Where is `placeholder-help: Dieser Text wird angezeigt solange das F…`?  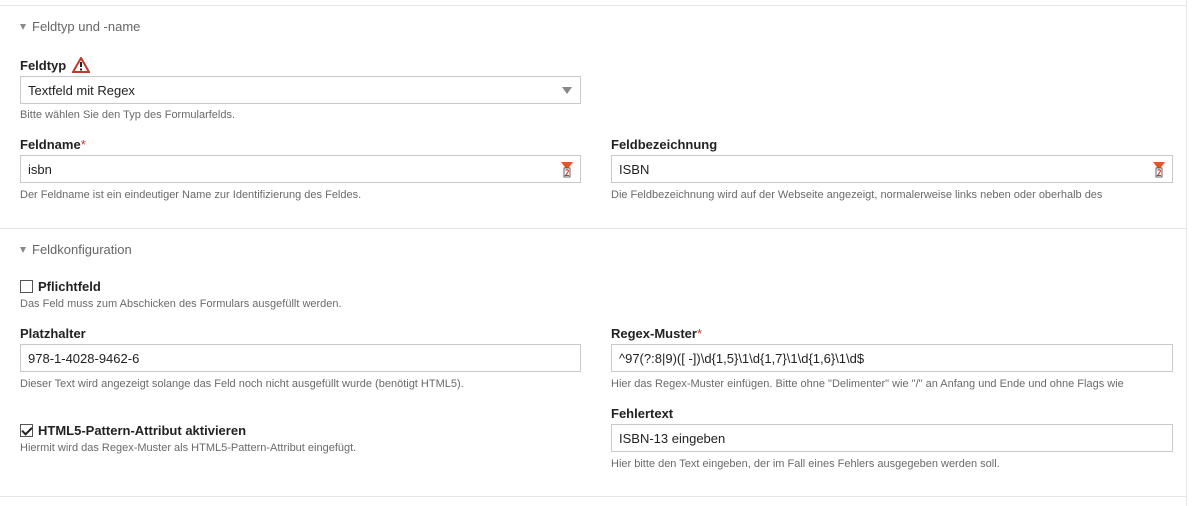 placeholder-help: Dieser Text wird angezeigt solange das F… is located at coordinates (242, 384).